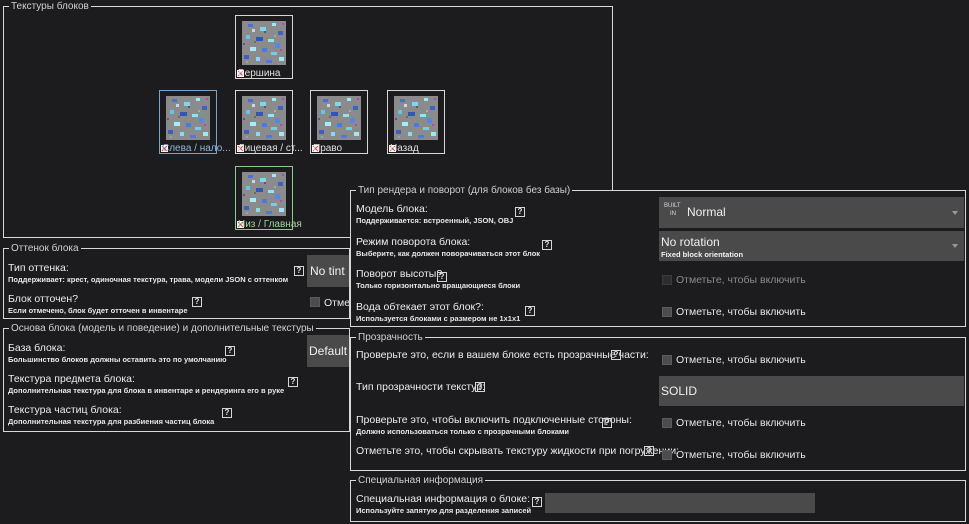 The image size is (969, 524). I want to click on texture-slot-label: Низ / Главная, so click(270, 224).